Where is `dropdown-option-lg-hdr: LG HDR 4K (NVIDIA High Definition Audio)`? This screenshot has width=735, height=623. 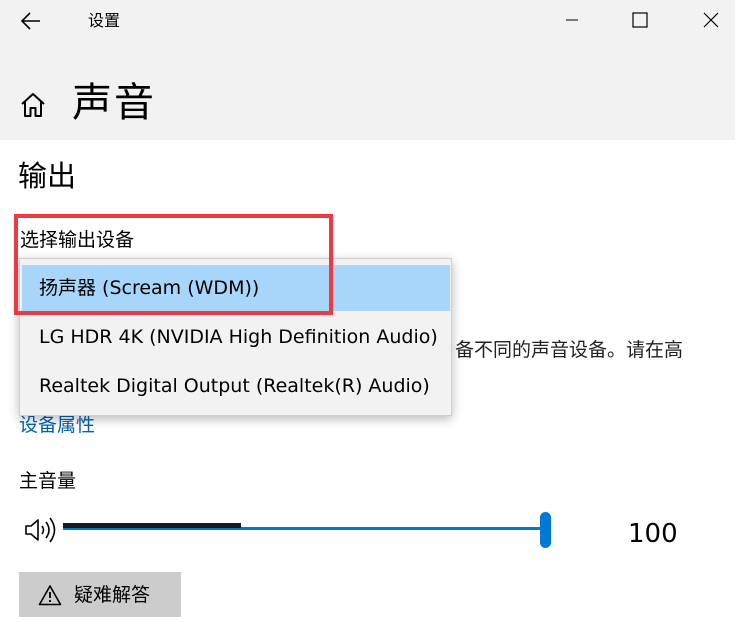 dropdown-option-lg-hdr: LG HDR 4K (NVIDIA High Definition Audio) is located at coordinates (236, 337).